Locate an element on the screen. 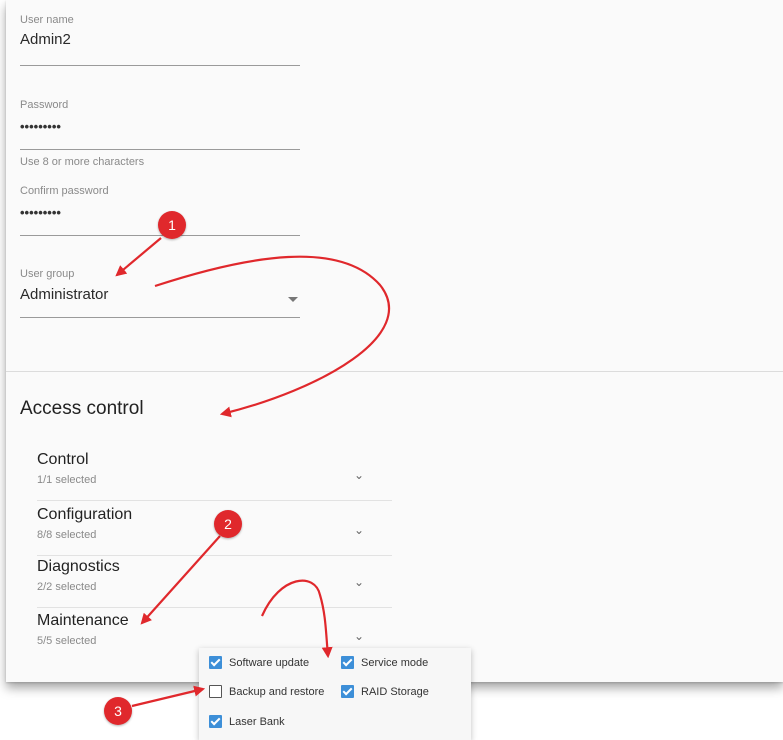  callout-badge-2: 2 is located at coordinates (228, 524).